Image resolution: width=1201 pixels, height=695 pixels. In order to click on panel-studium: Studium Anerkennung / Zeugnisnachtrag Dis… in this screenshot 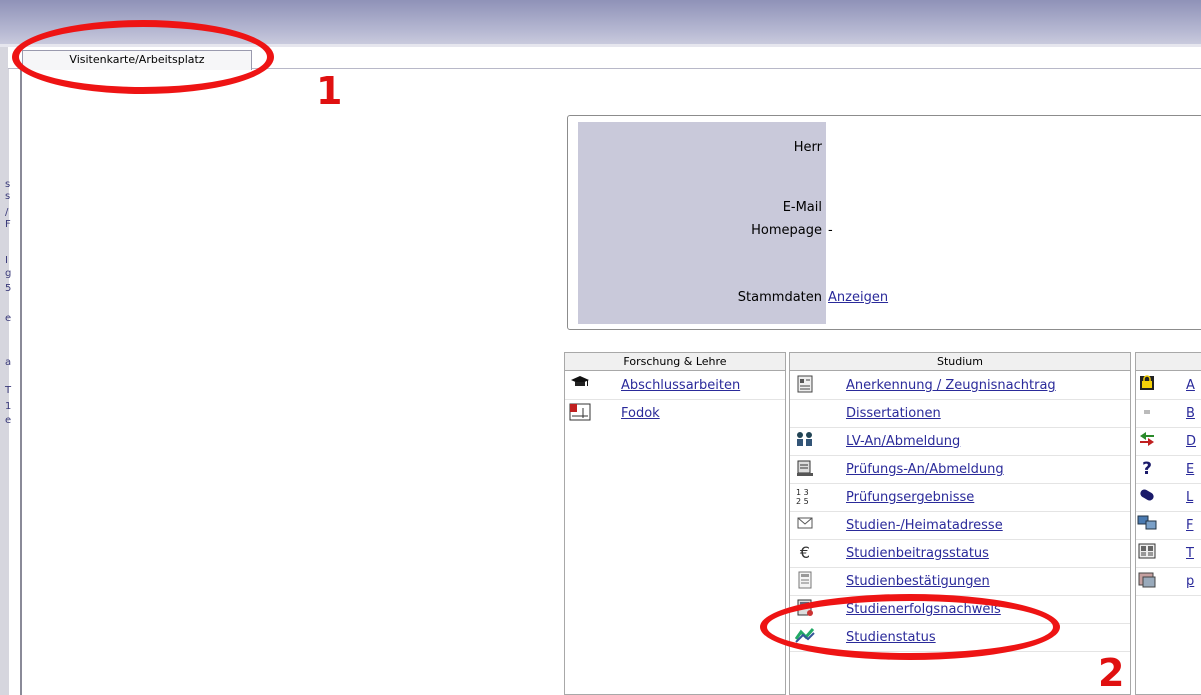, I will do `click(960, 523)`.